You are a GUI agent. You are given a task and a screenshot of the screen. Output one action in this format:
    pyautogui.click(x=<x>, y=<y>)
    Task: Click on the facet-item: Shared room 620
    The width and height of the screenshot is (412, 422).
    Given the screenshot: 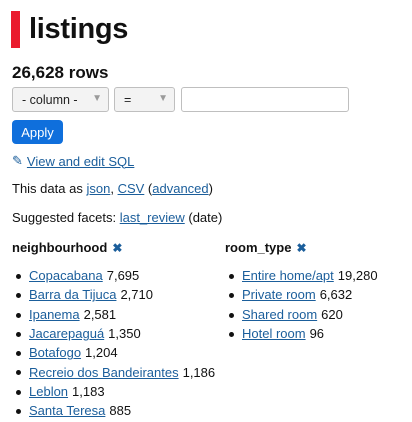 What is the action you would take?
    pyautogui.click(x=301, y=314)
    